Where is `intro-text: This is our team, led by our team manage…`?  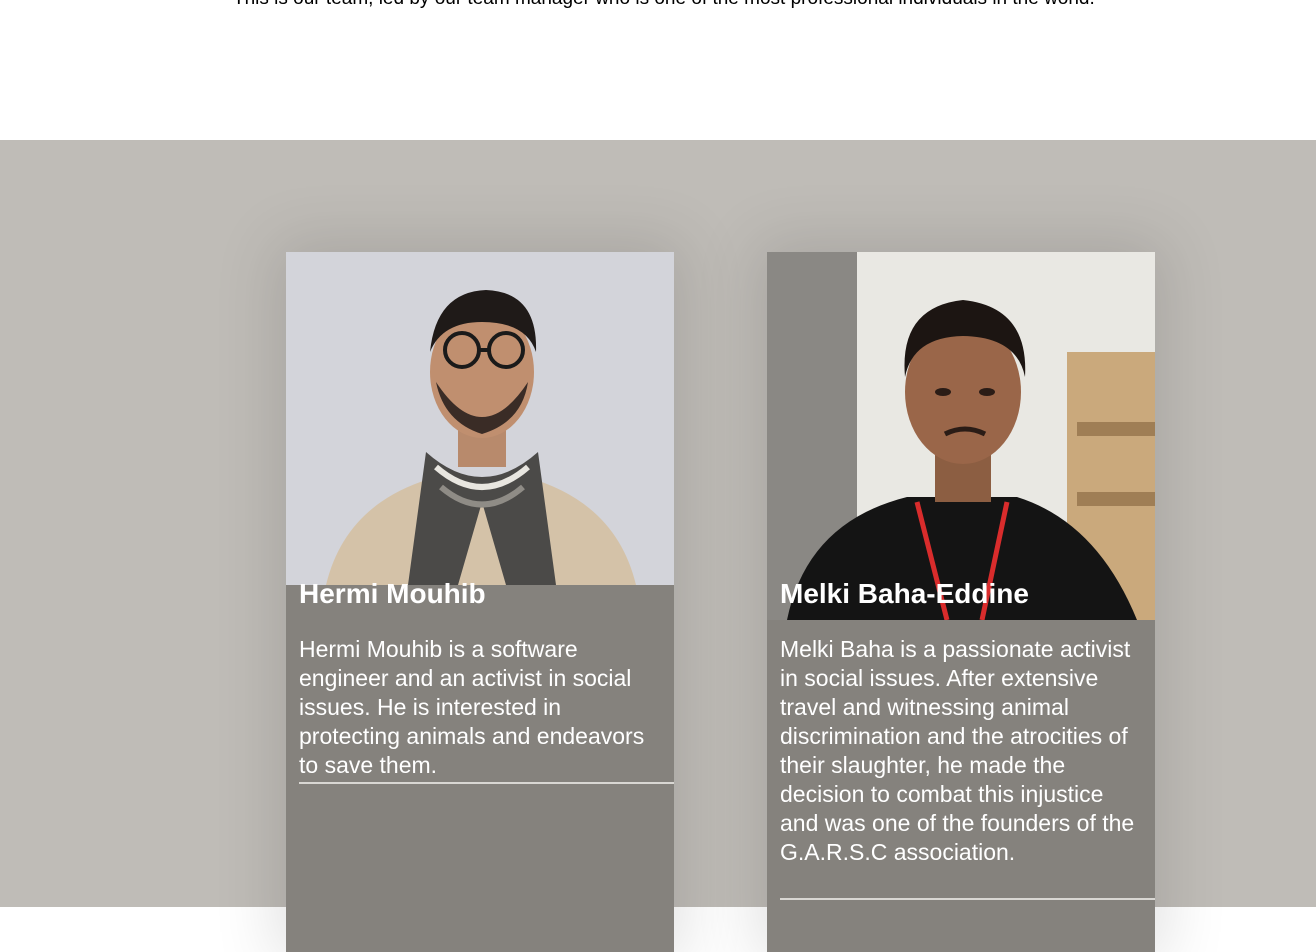 intro-text: This is our team, led by our team manage… is located at coordinates (664, 5).